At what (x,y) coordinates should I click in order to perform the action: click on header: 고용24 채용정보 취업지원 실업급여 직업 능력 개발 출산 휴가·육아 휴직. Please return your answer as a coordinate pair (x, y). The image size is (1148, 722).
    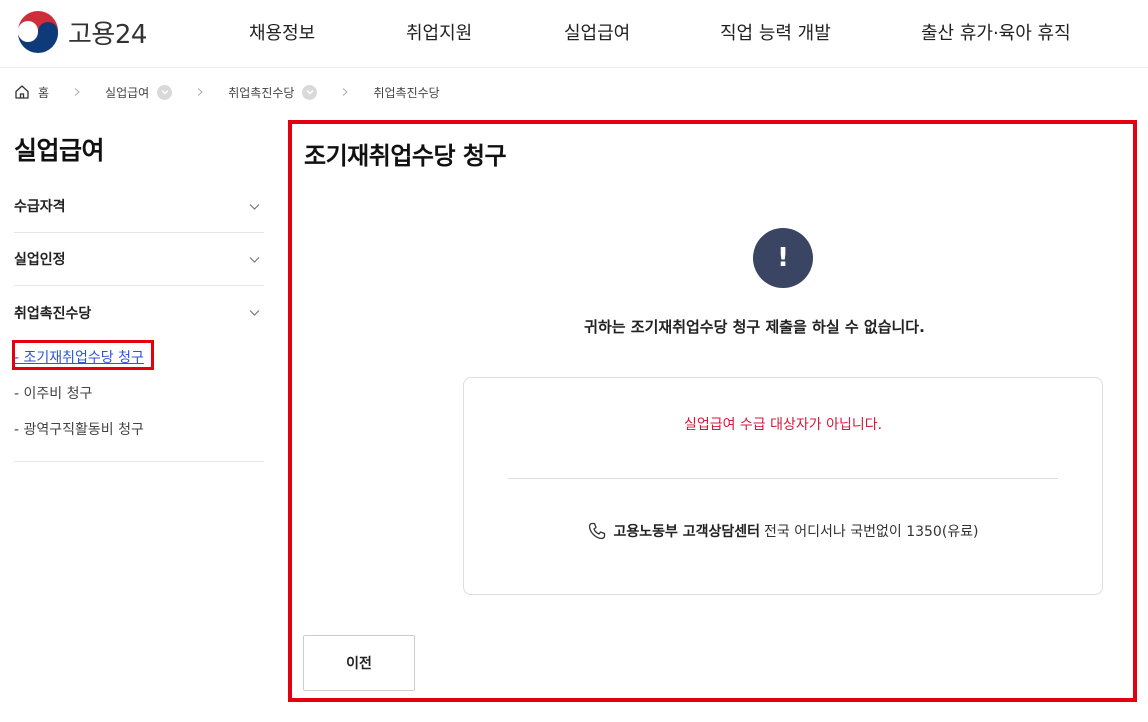
    Looking at the image, I should click on (574, 34).